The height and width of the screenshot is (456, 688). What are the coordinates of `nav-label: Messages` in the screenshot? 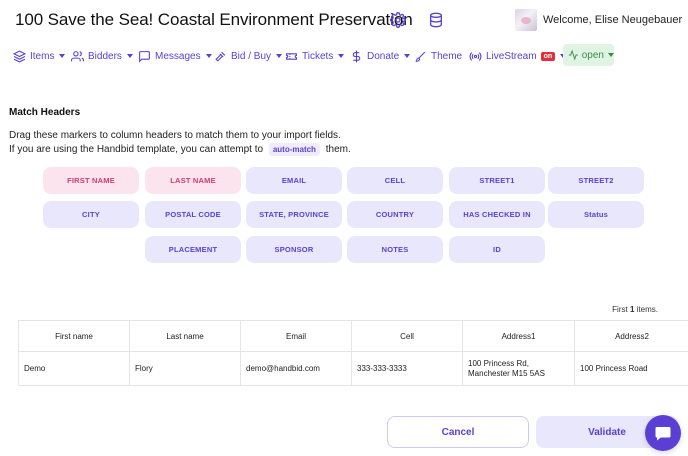 It's located at (178, 56).